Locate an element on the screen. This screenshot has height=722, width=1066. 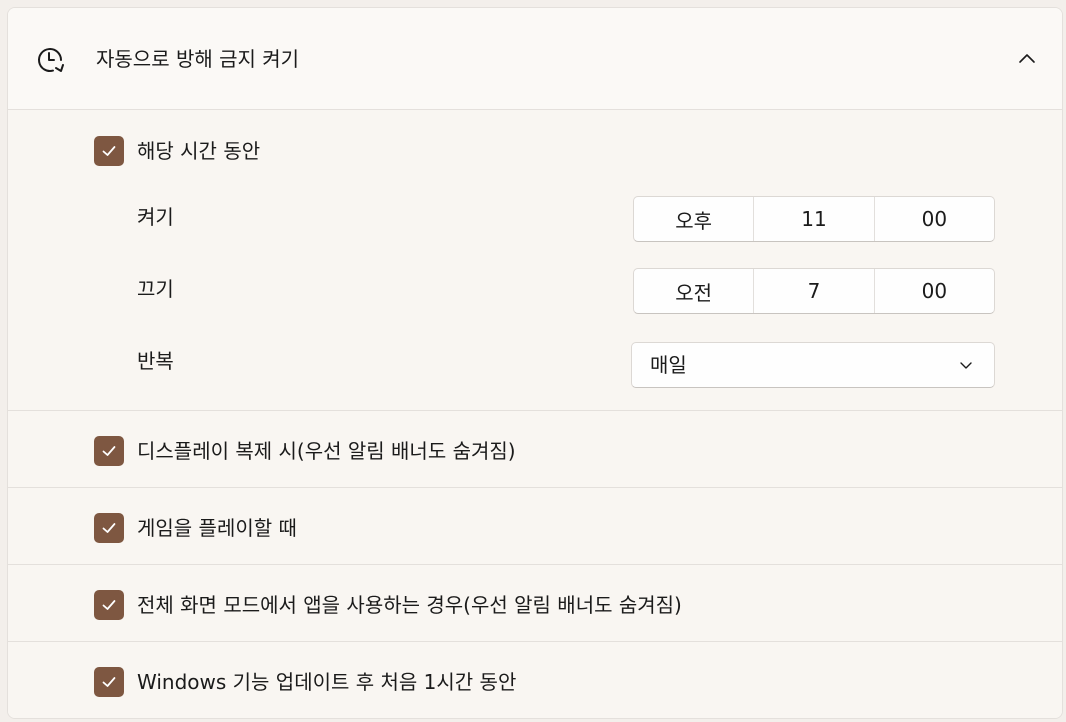
turn-off-time-picker: 오전 7 00 is located at coordinates (814, 291).